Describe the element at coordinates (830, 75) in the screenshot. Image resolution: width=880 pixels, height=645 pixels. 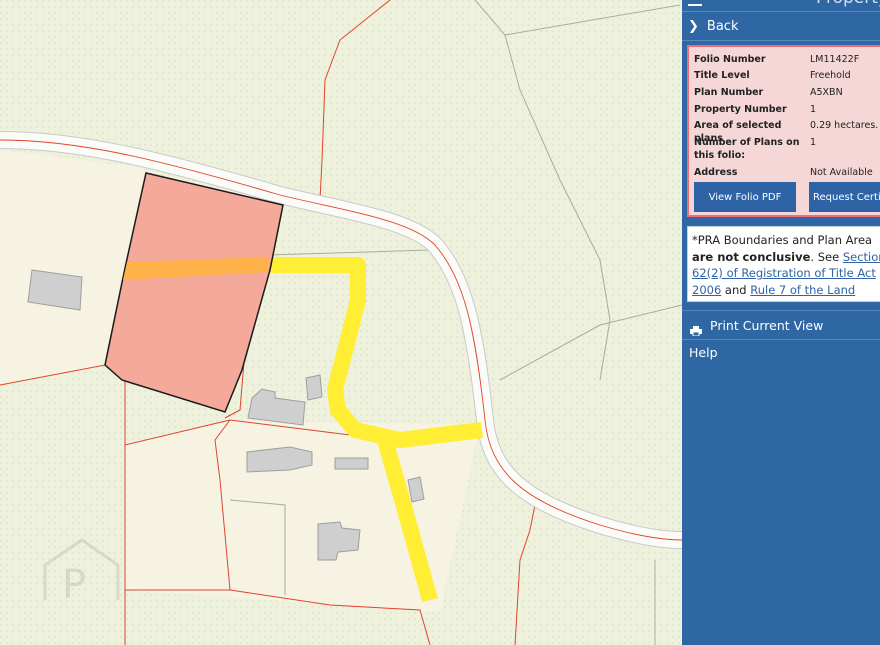
I see `detail-value: Freehold` at that location.